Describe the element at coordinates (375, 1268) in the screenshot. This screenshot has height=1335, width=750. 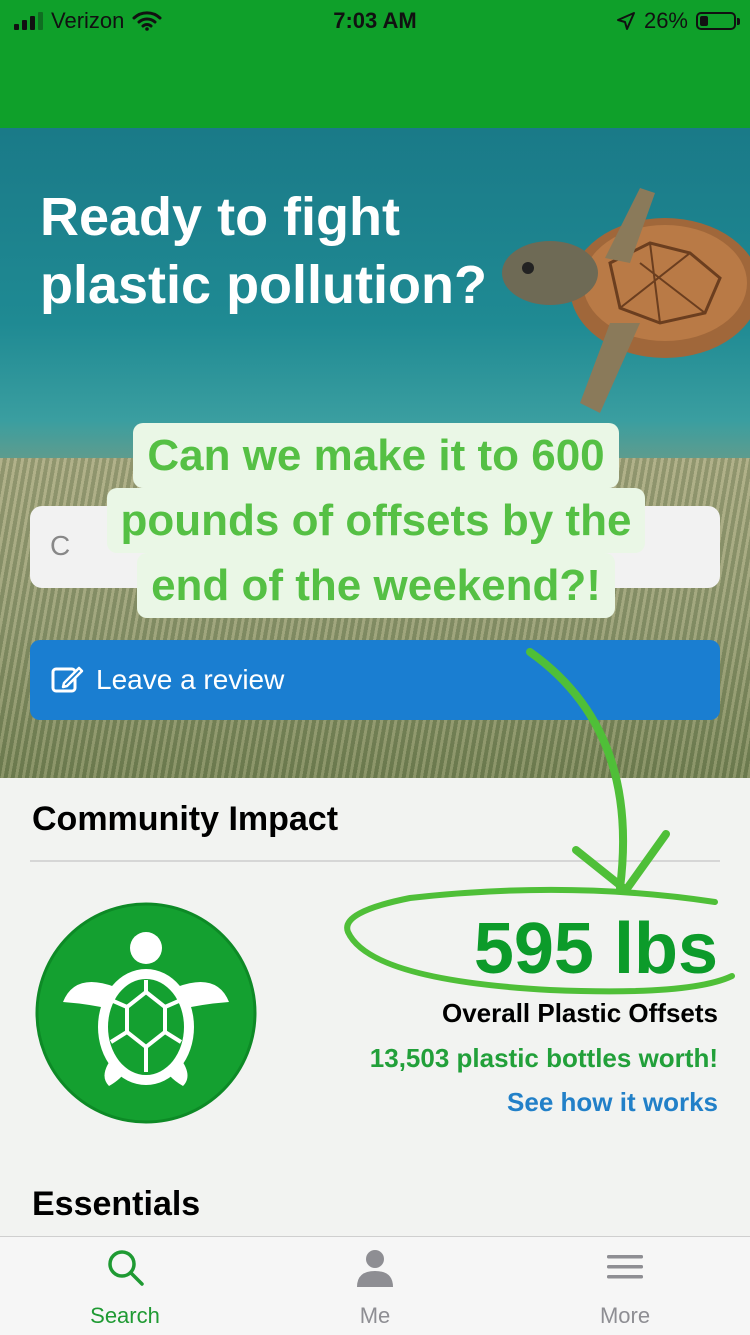
I see `person-icon` at that location.